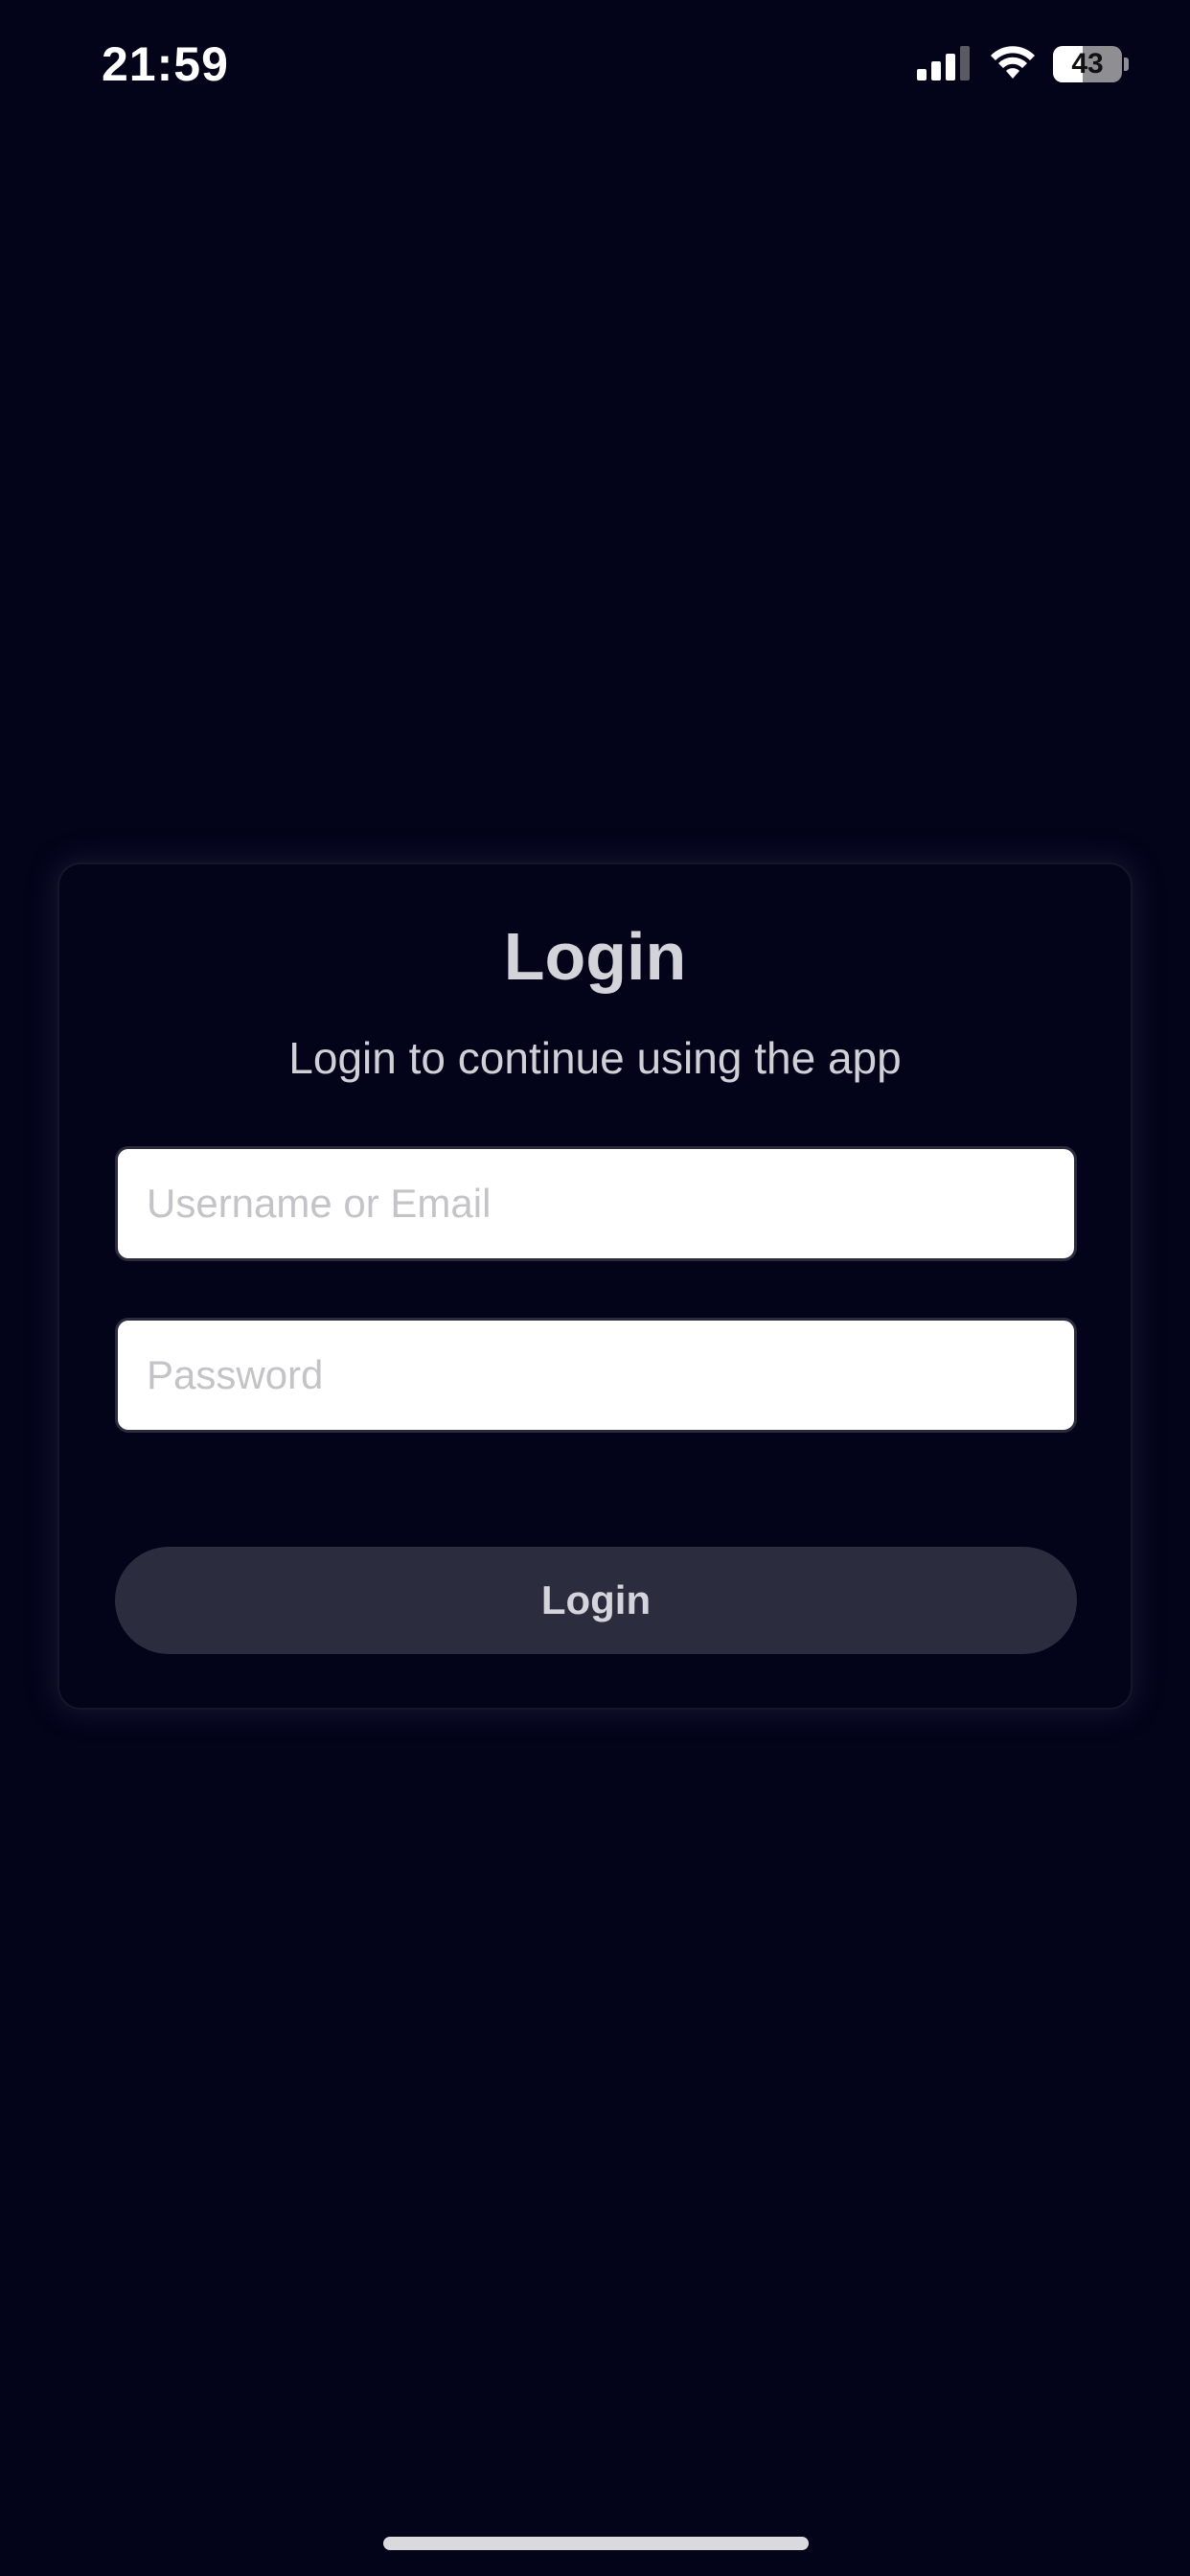 This screenshot has width=1190, height=2576. What do you see at coordinates (596, 1600) in the screenshot?
I see `login-button: Login` at bounding box center [596, 1600].